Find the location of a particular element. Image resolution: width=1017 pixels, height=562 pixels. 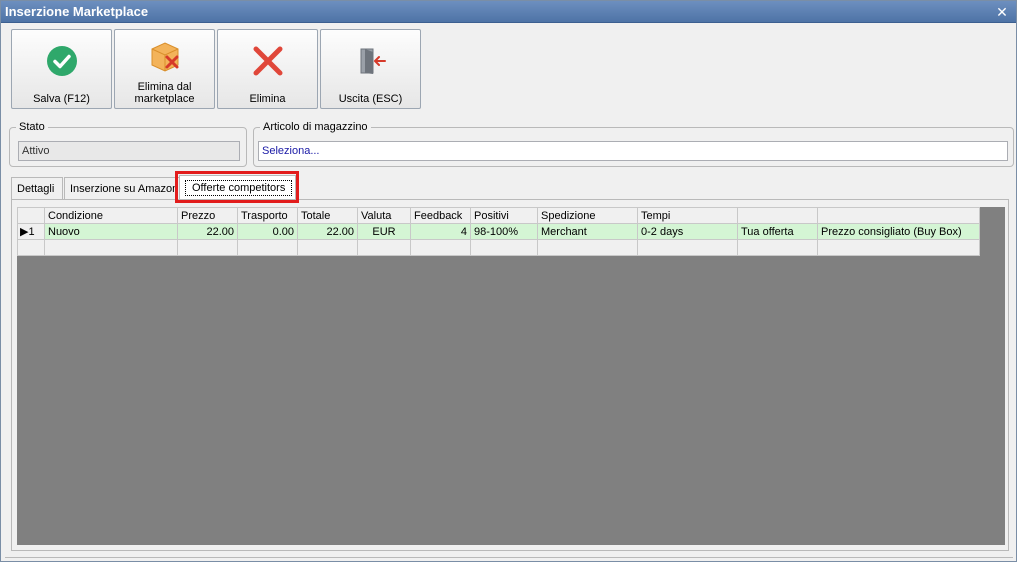

column-header: Feedback is located at coordinates (440, 215).